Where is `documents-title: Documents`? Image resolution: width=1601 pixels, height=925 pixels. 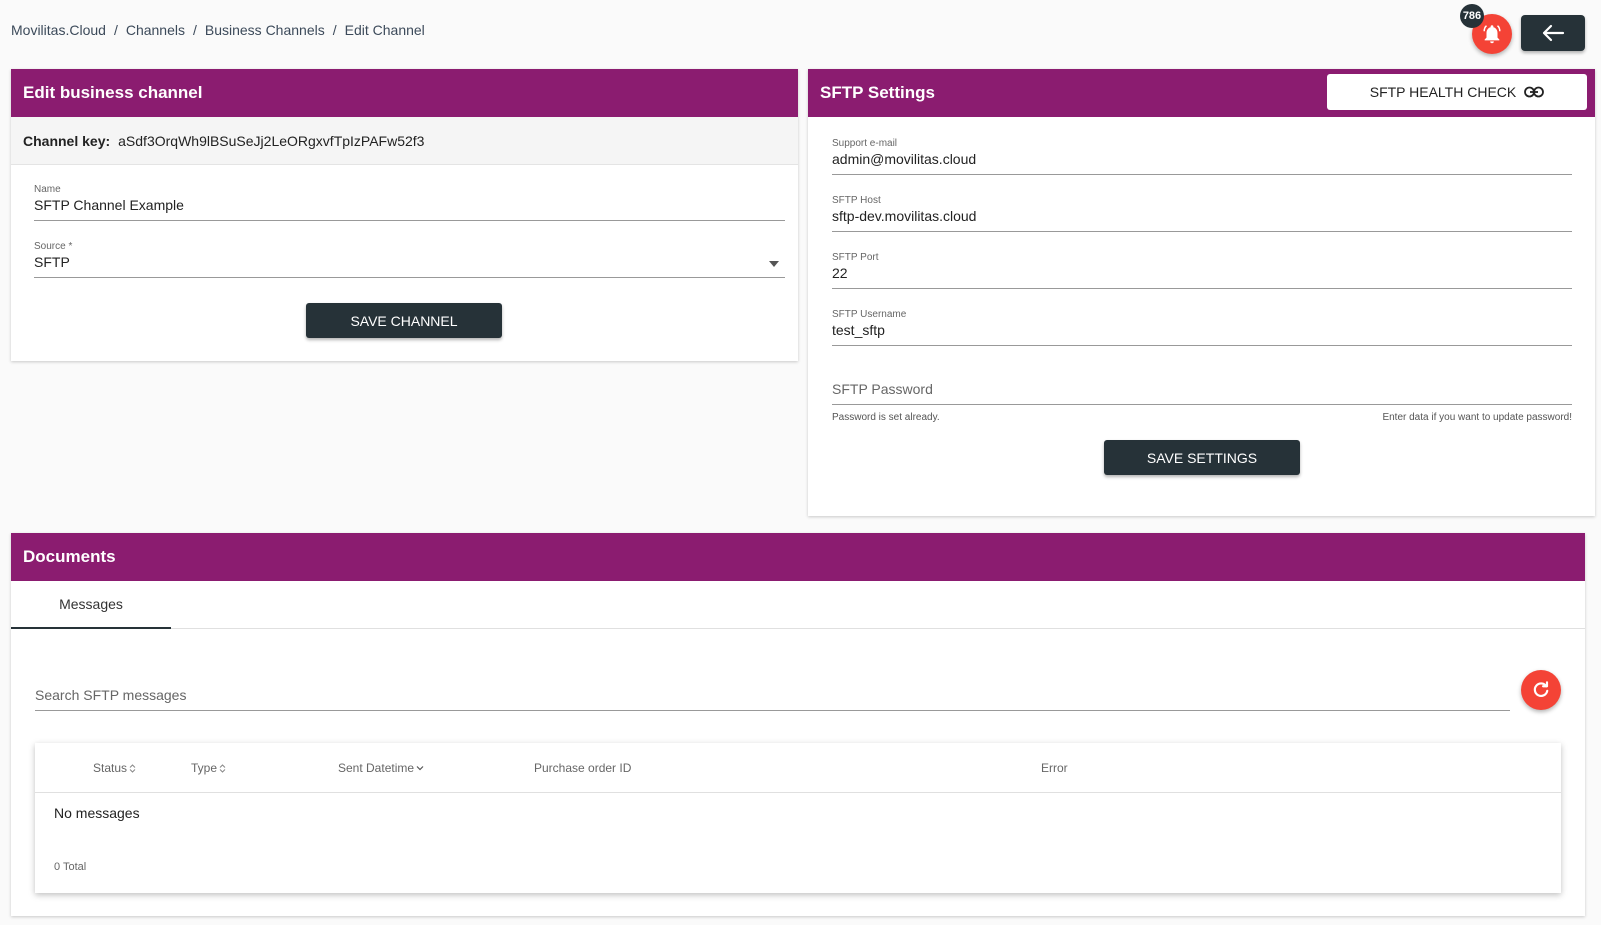
documents-title: Documents is located at coordinates (798, 557).